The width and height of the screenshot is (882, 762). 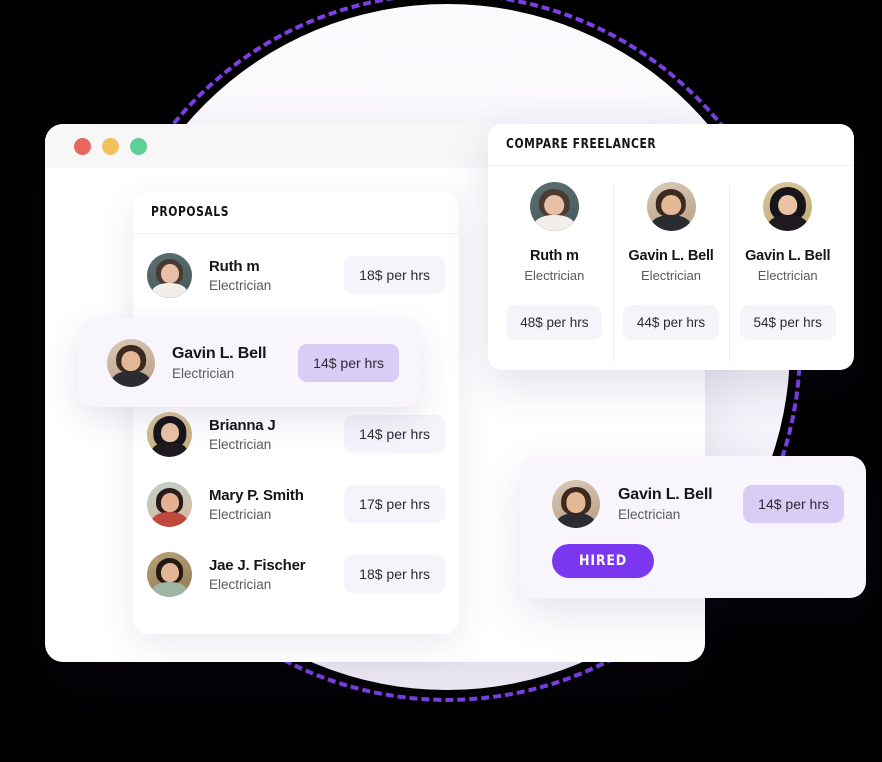 I want to click on rate-pill: 54$ per hrs, so click(x=787, y=322).